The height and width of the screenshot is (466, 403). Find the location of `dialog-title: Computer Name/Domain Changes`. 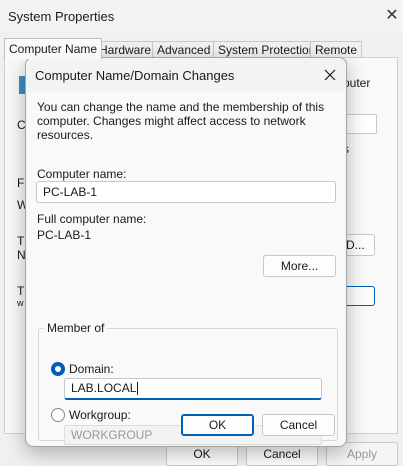

dialog-title: Computer Name/Domain Changes is located at coordinates (135, 75).